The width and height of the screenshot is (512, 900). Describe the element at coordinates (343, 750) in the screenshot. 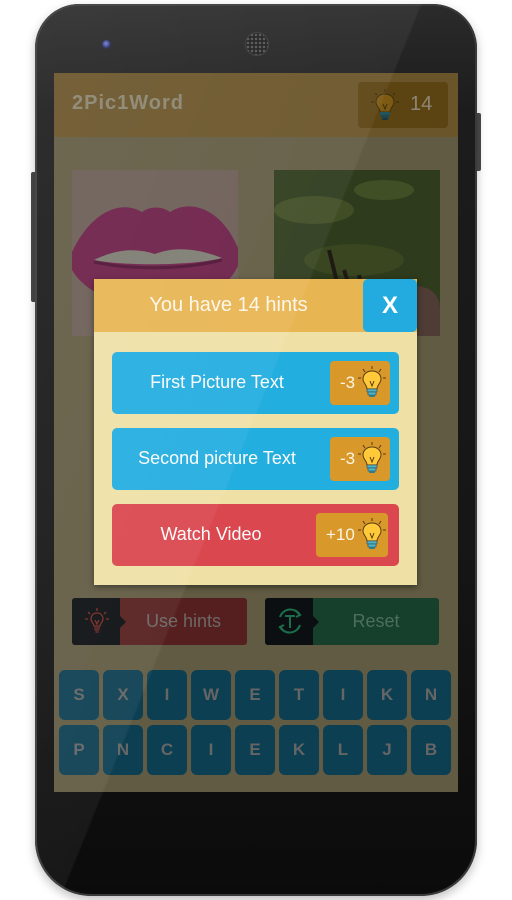

I see `letter-tile: L` at that location.